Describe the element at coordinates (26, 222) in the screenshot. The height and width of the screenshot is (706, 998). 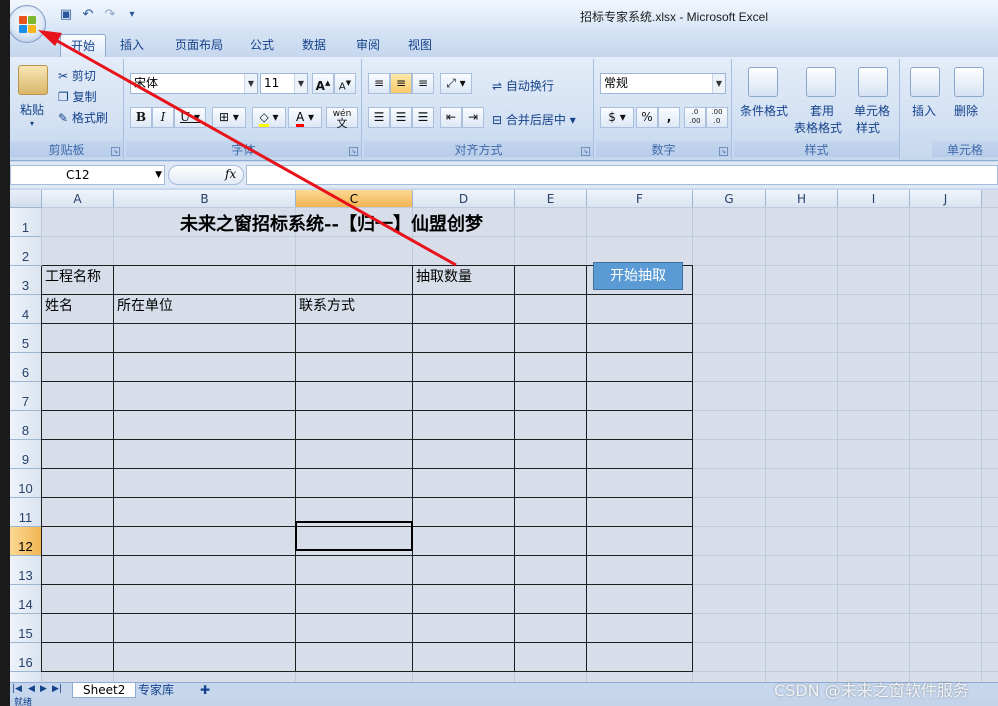
I see `row-header-1: 1` at that location.